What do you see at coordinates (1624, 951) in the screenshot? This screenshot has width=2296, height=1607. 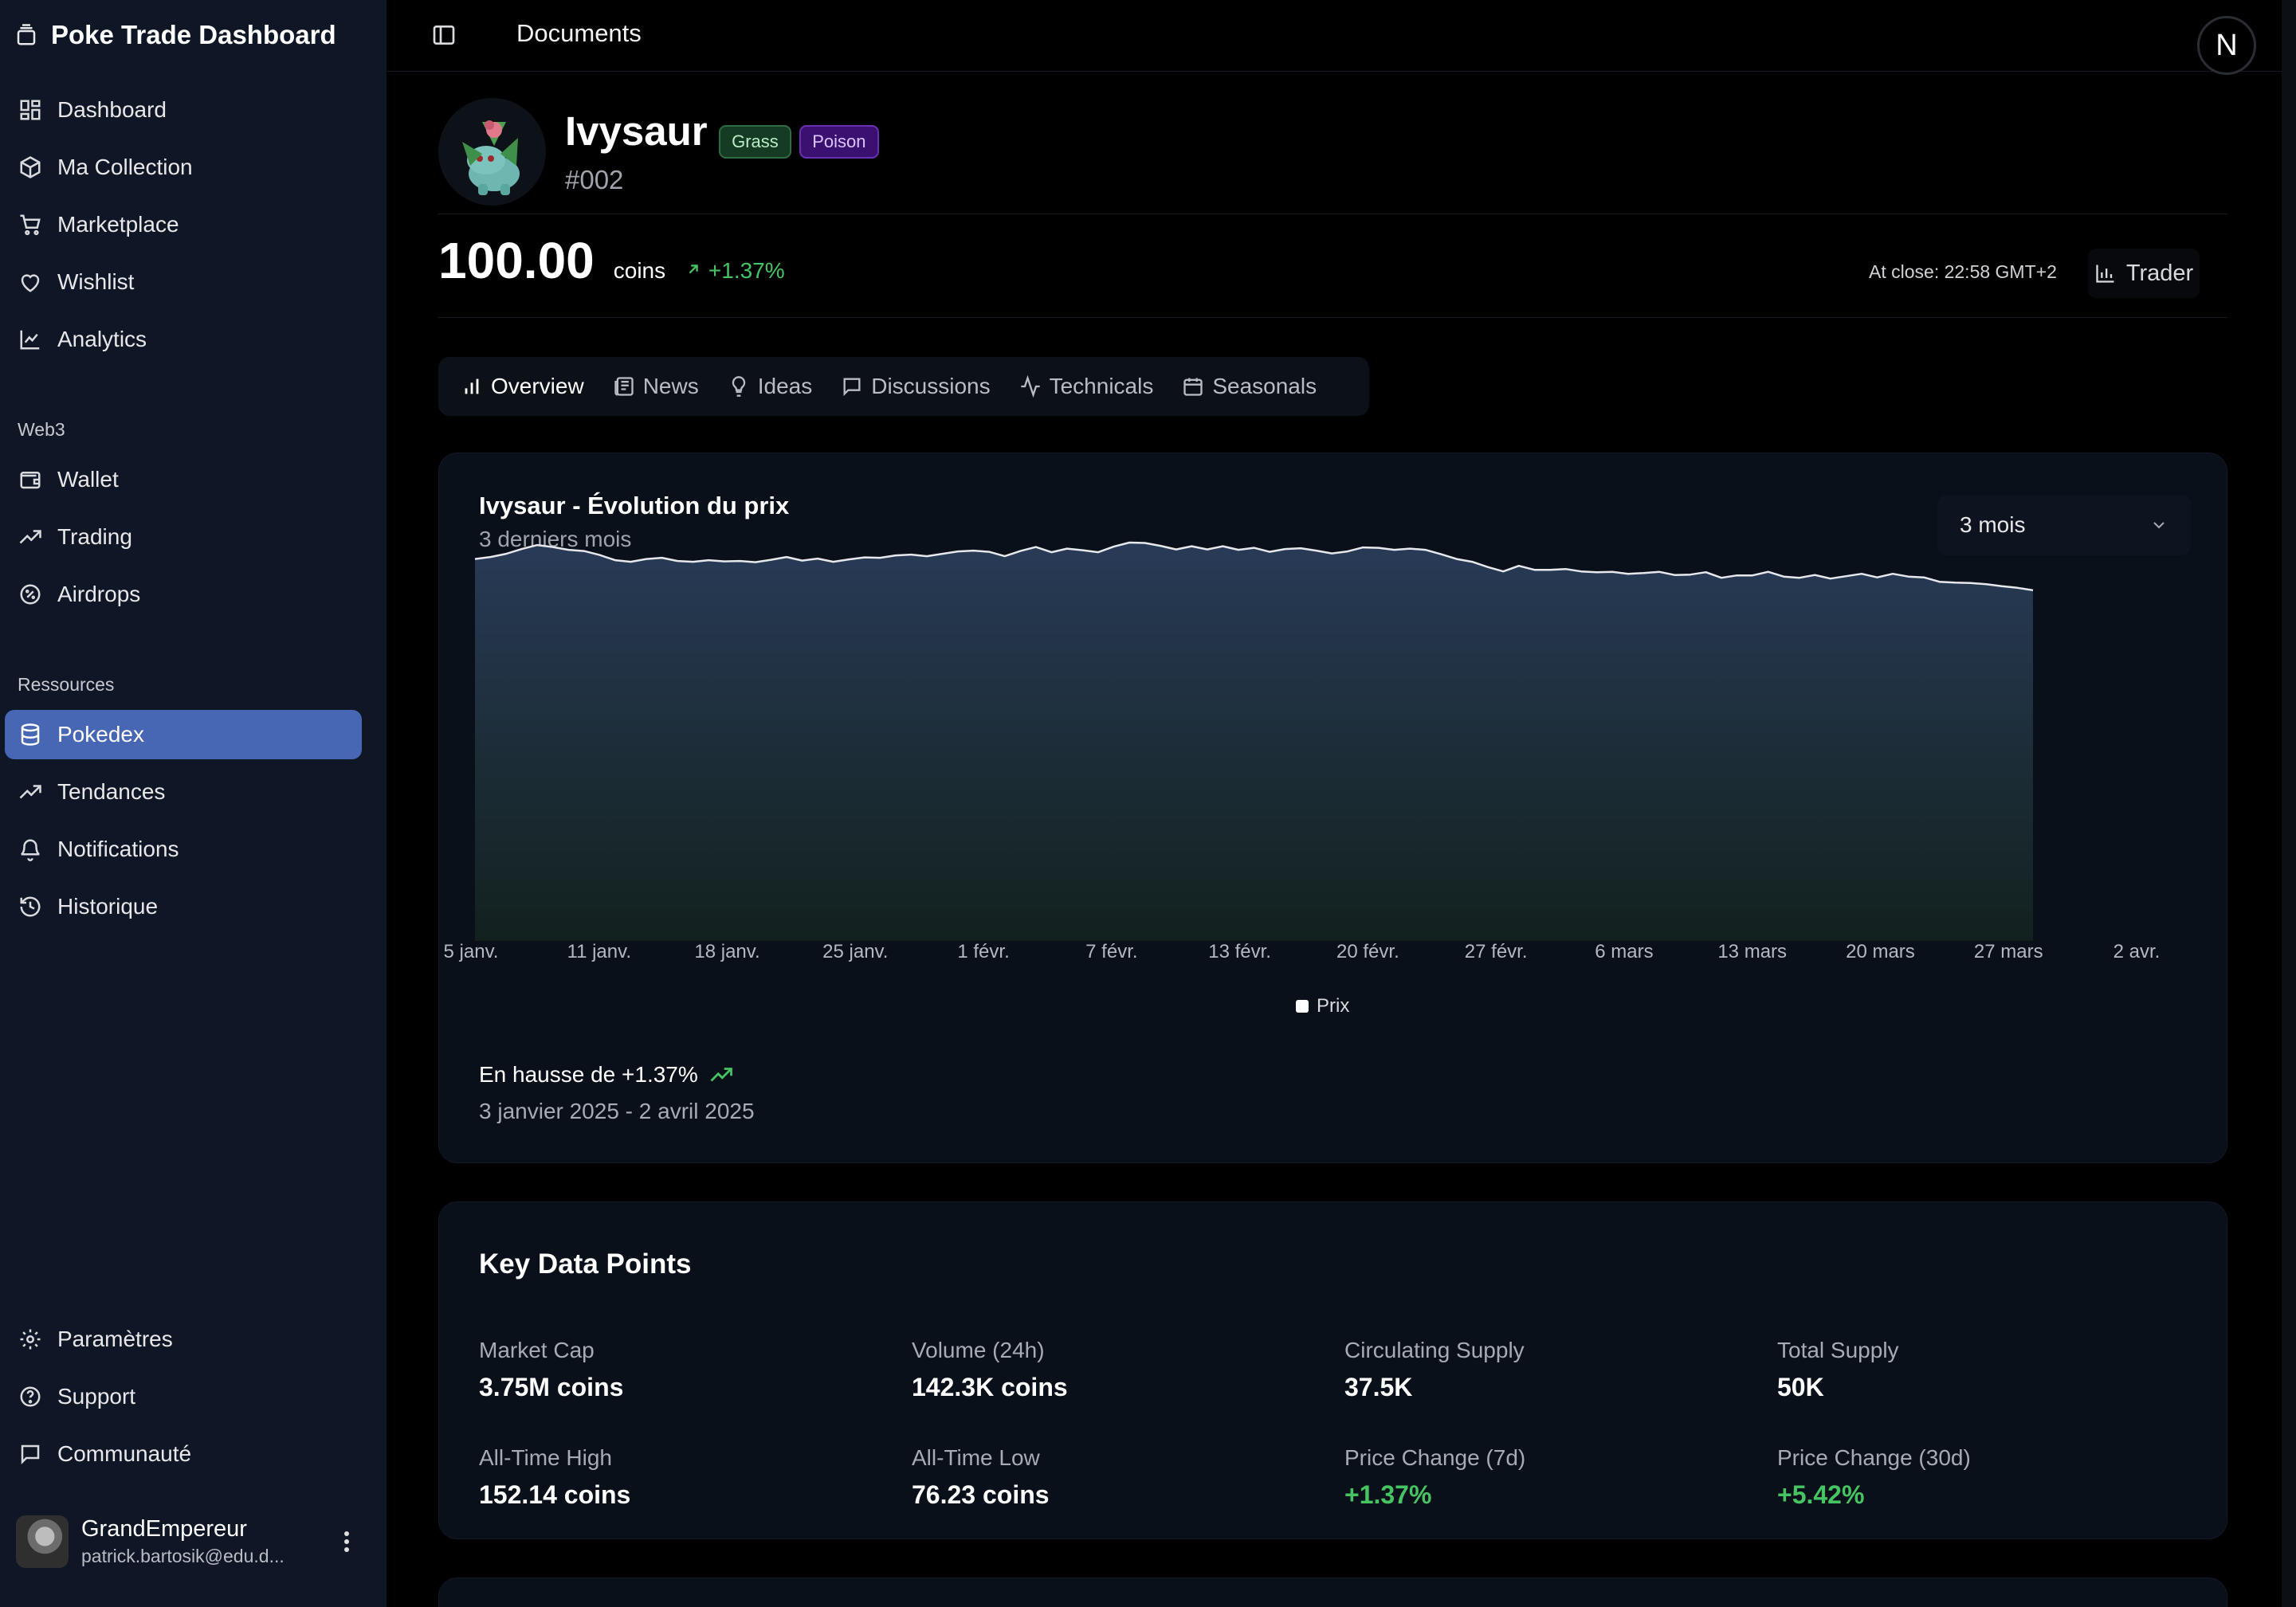 I see `x-tick-label: 6 mars` at bounding box center [1624, 951].